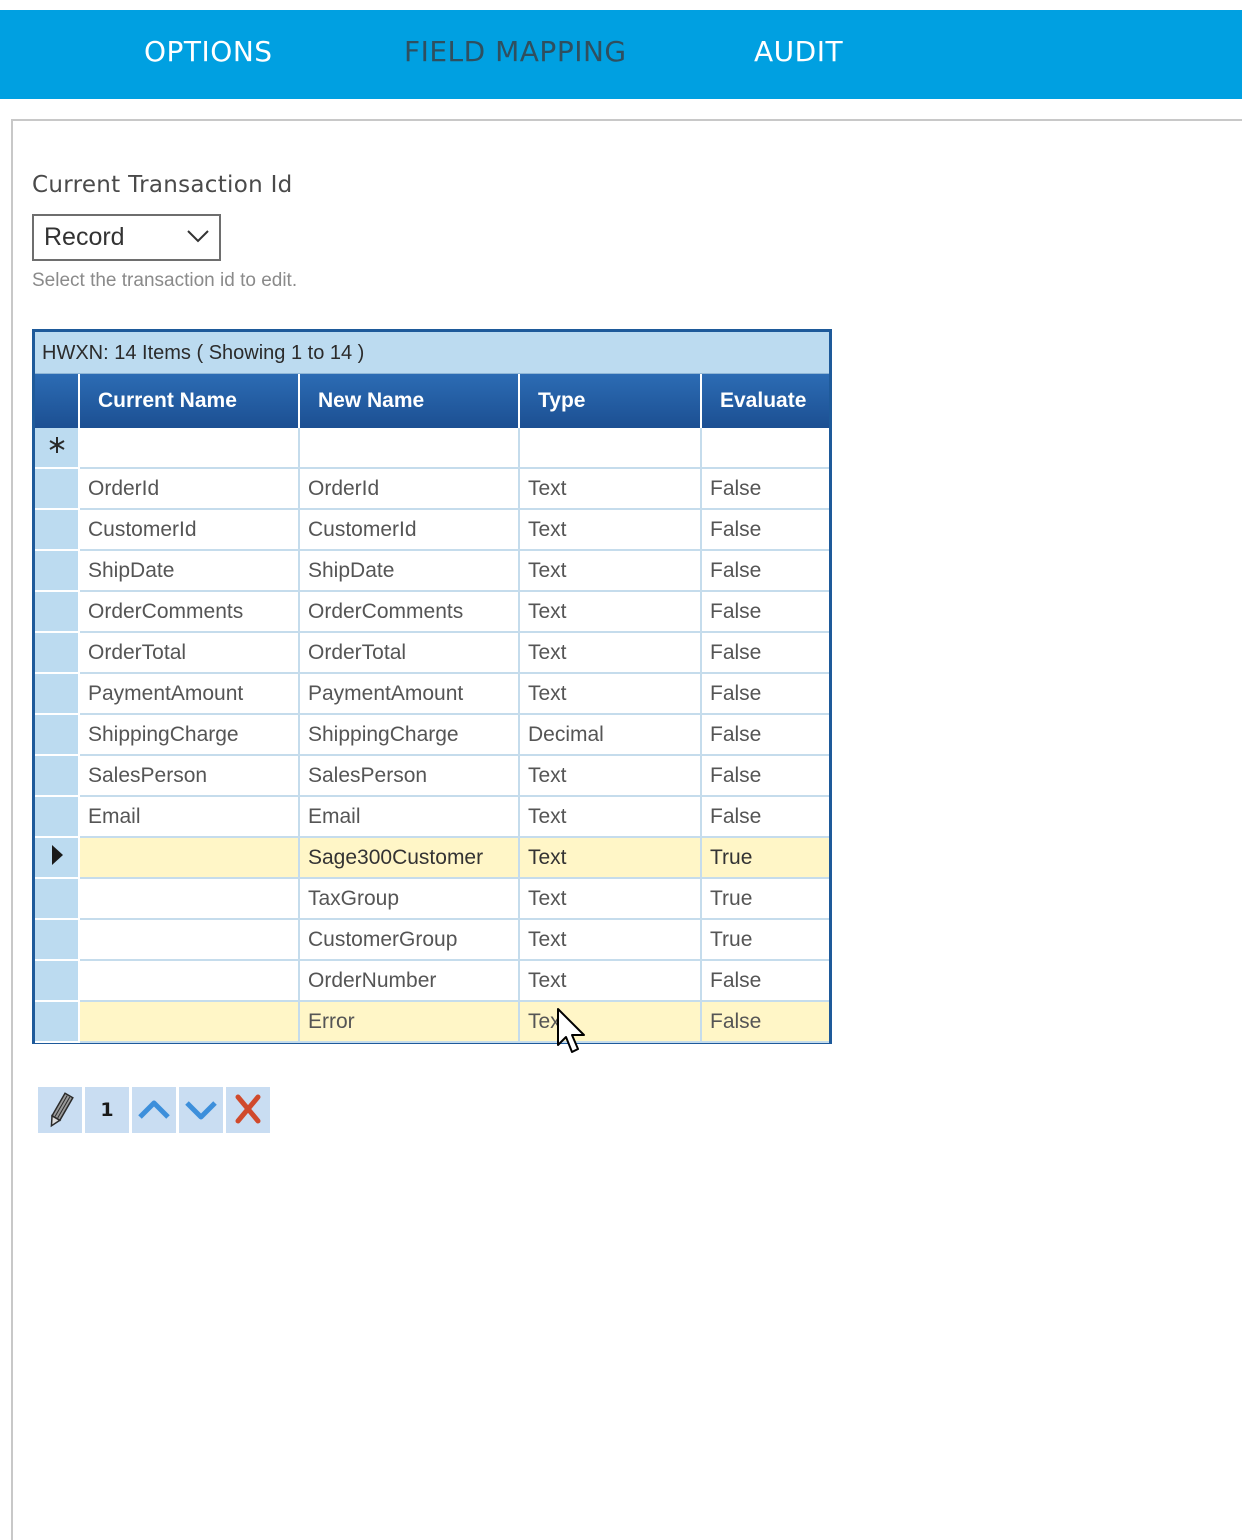  I want to click on move-down-button, so click(201, 1110).